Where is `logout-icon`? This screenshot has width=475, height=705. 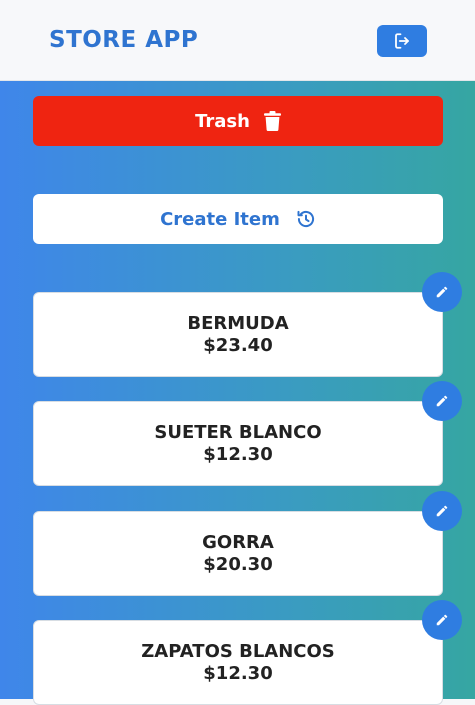
logout-icon is located at coordinates (402, 41).